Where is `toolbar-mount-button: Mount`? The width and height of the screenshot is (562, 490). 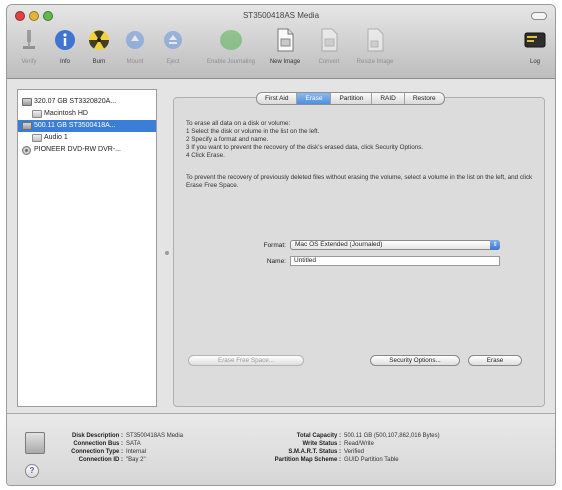
toolbar-mount-button: Mount is located at coordinates (135, 46).